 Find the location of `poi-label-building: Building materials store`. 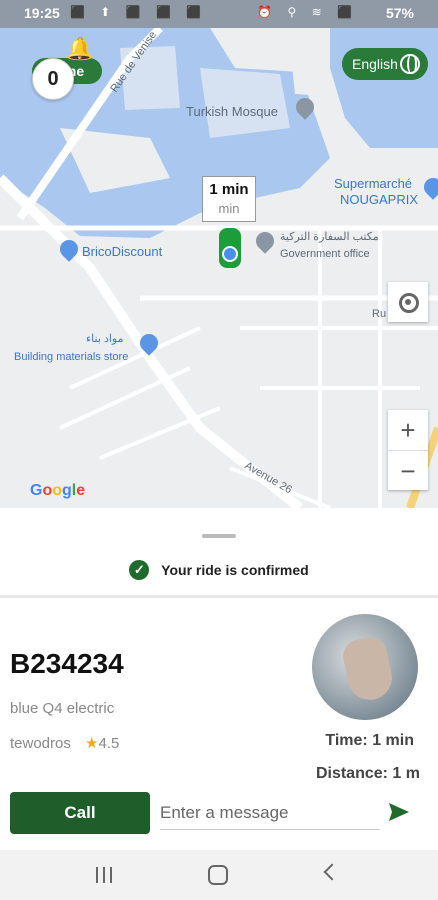

poi-label-building: Building materials store is located at coordinates (71, 357).